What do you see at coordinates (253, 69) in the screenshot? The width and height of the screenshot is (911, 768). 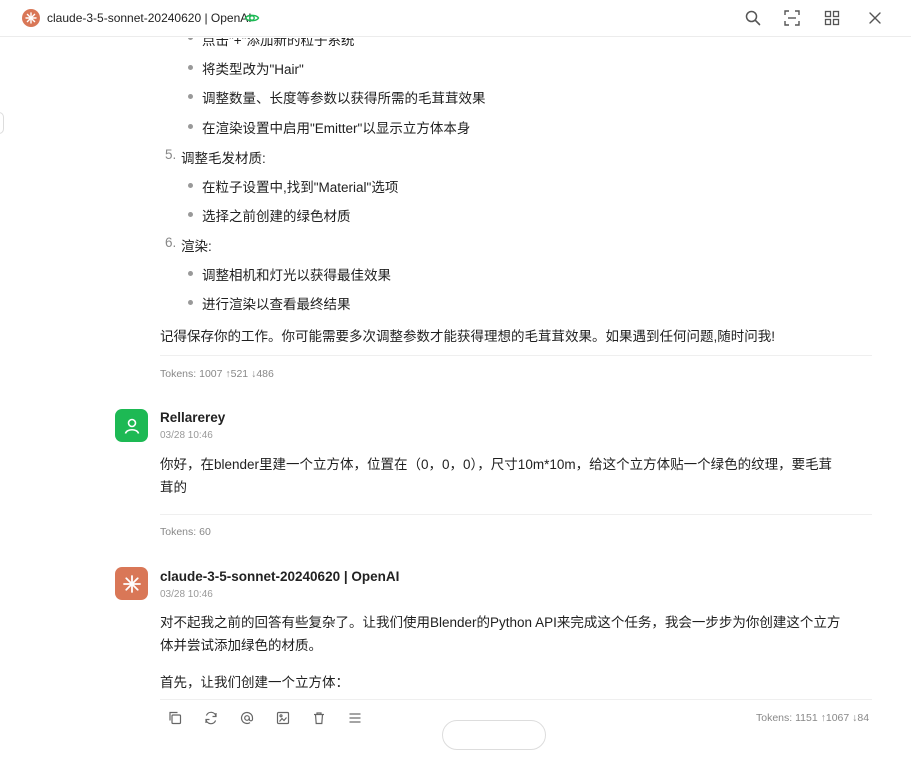 I see `list-item: 将类型改为"Hair"` at bounding box center [253, 69].